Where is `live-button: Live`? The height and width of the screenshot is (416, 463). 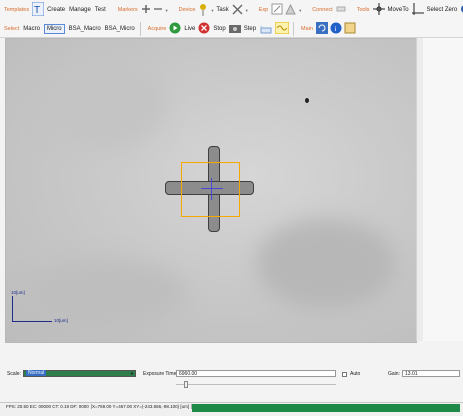 live-button: Live is located at coordinates (189, 29).